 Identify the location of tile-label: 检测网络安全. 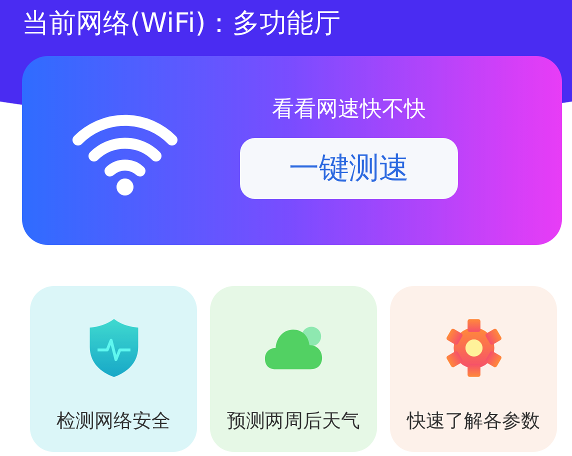
(113, 421).